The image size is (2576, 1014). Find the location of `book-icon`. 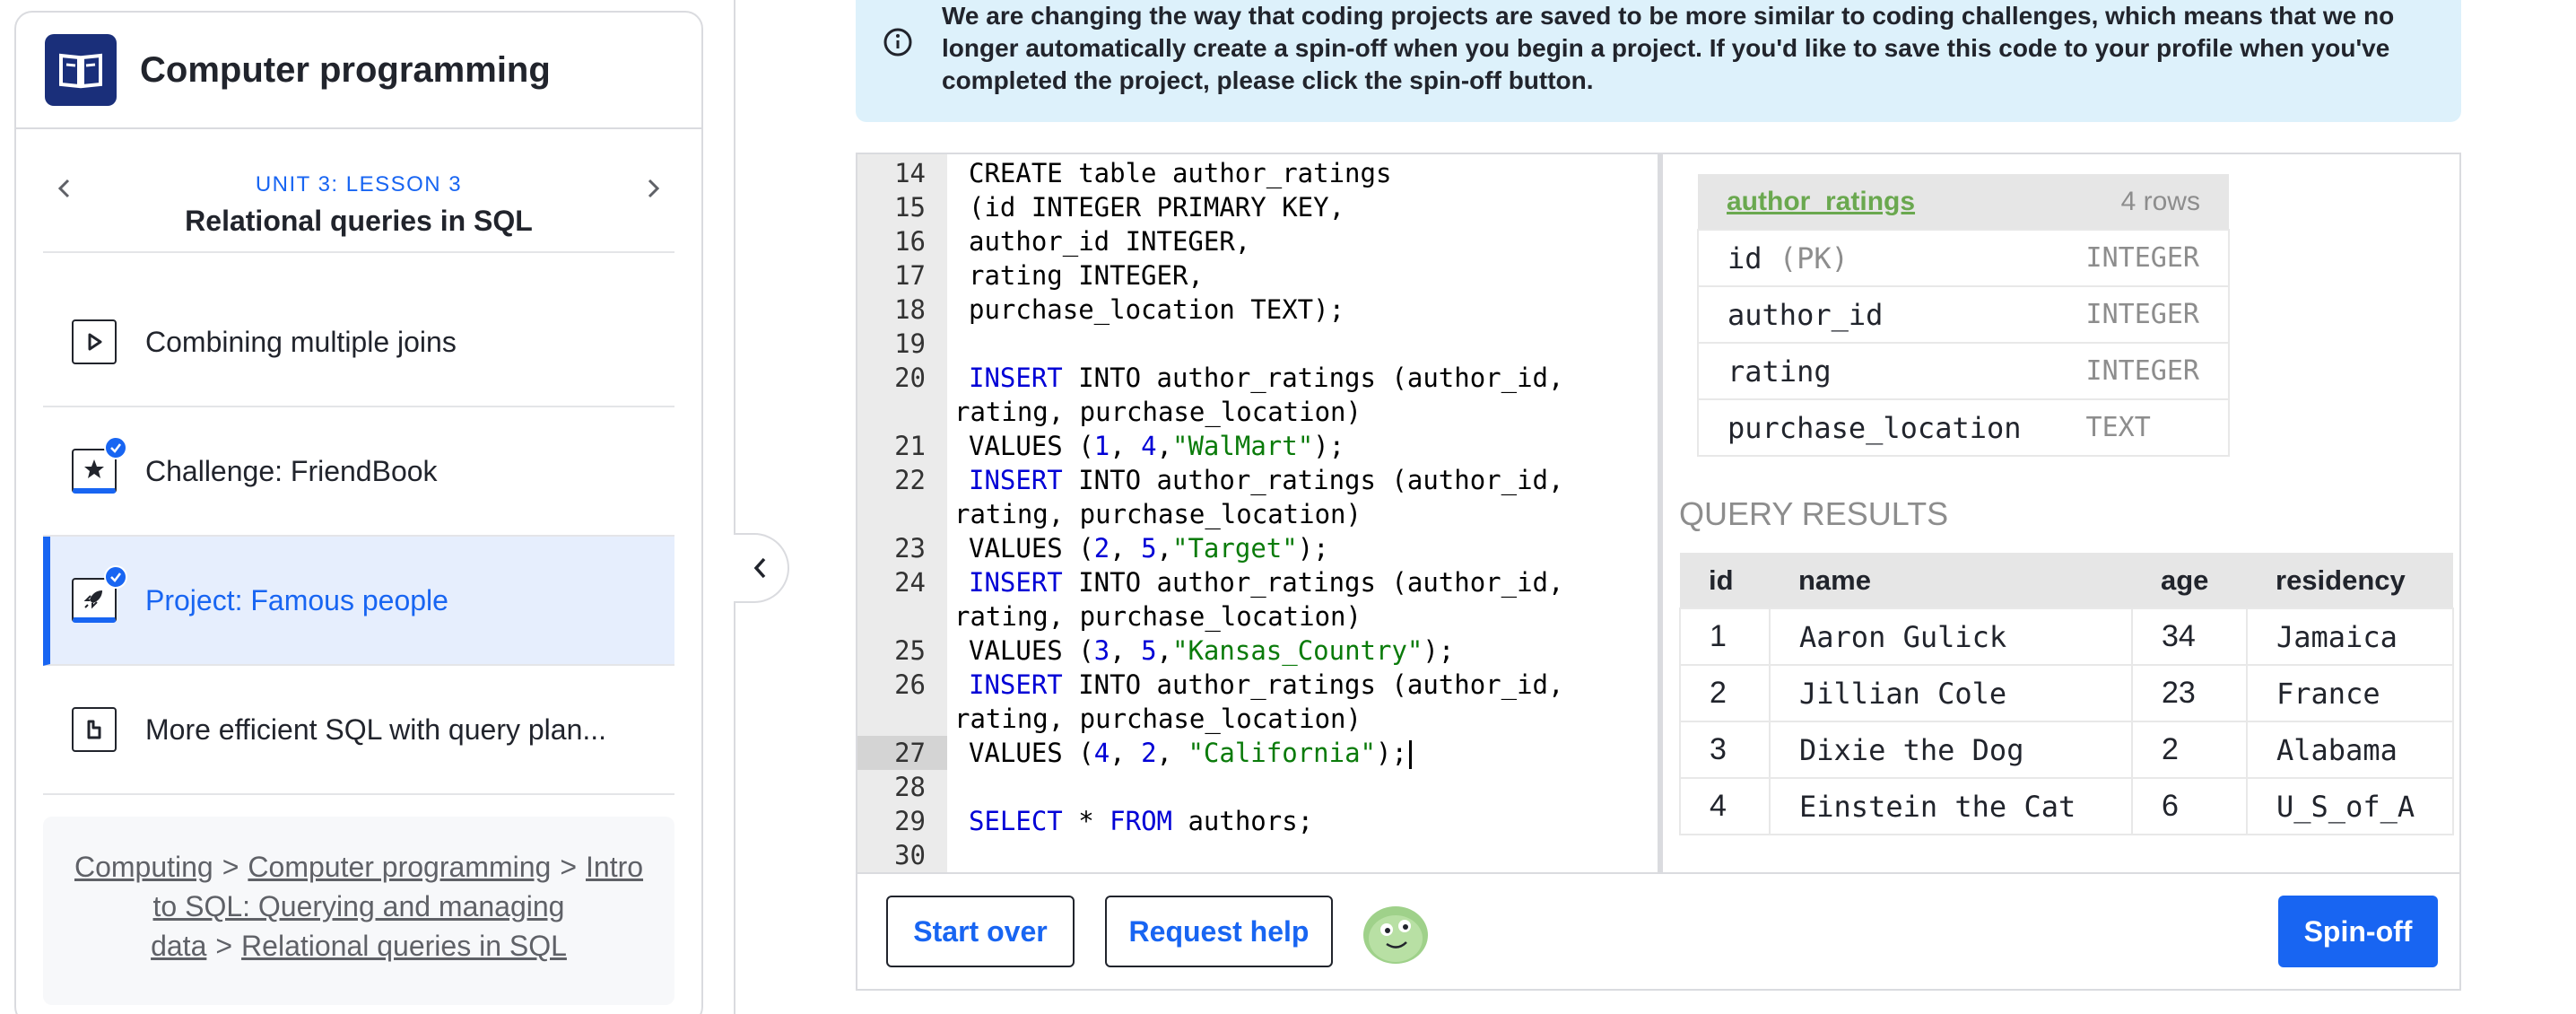

book-icon is located at coordinates (80, 71).